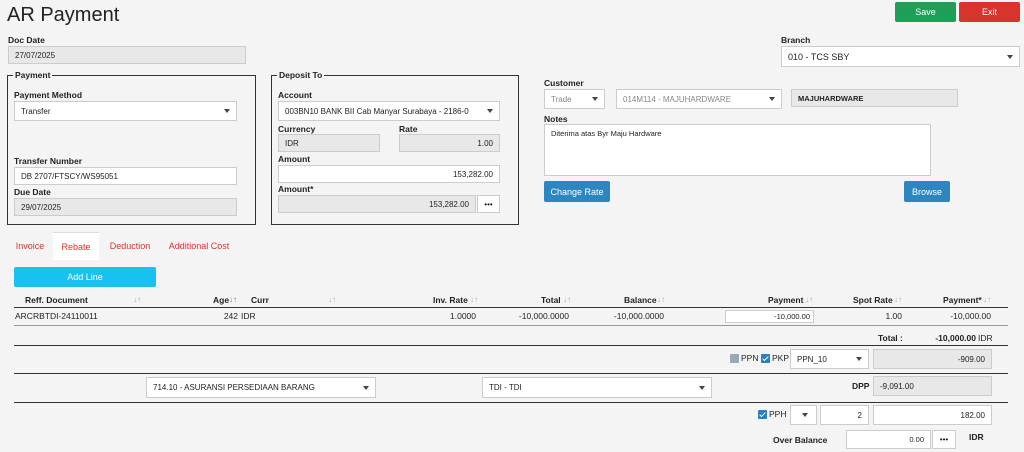  Describe the element at coordinates (819, 56) in the screenshot. I see `branch-value: 010 - TCS SBY` at that location.